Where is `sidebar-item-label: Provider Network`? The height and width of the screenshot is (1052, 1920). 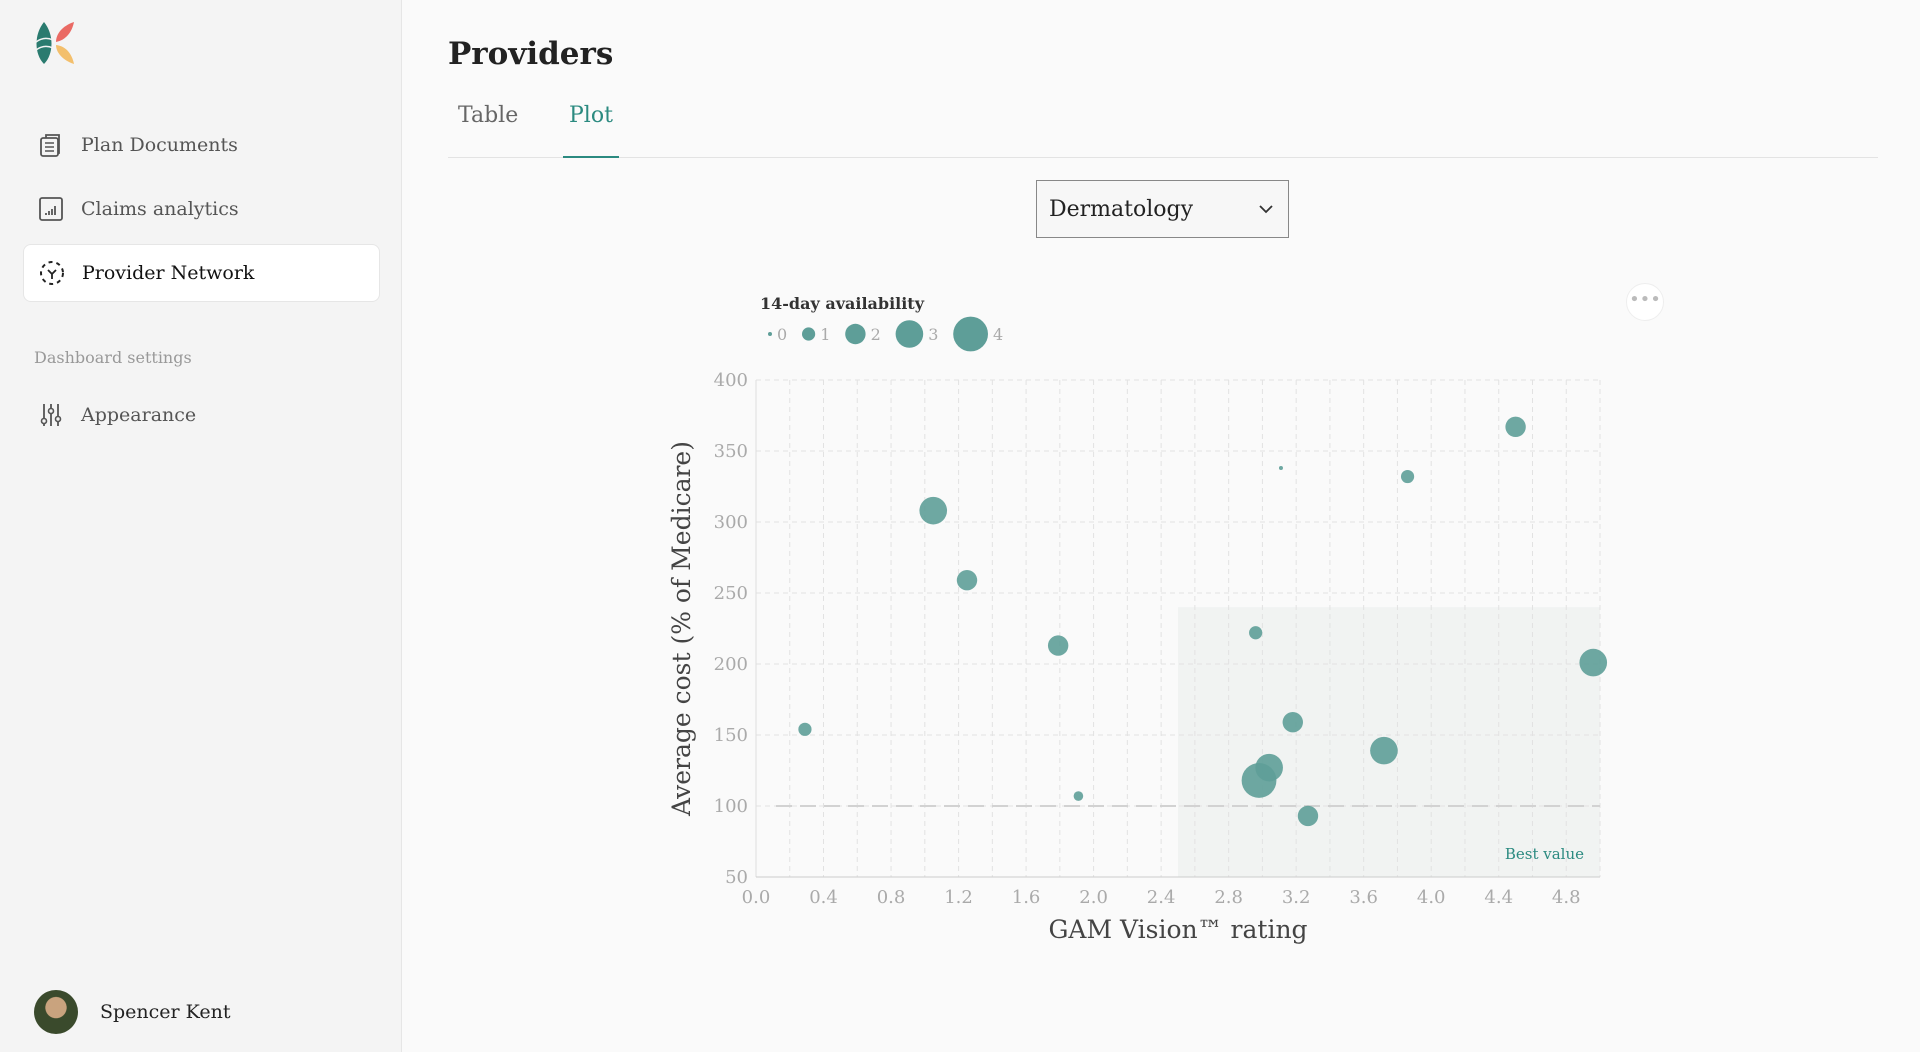 sidebar-item-label: Provider Network is located at coordinates (168, 273).